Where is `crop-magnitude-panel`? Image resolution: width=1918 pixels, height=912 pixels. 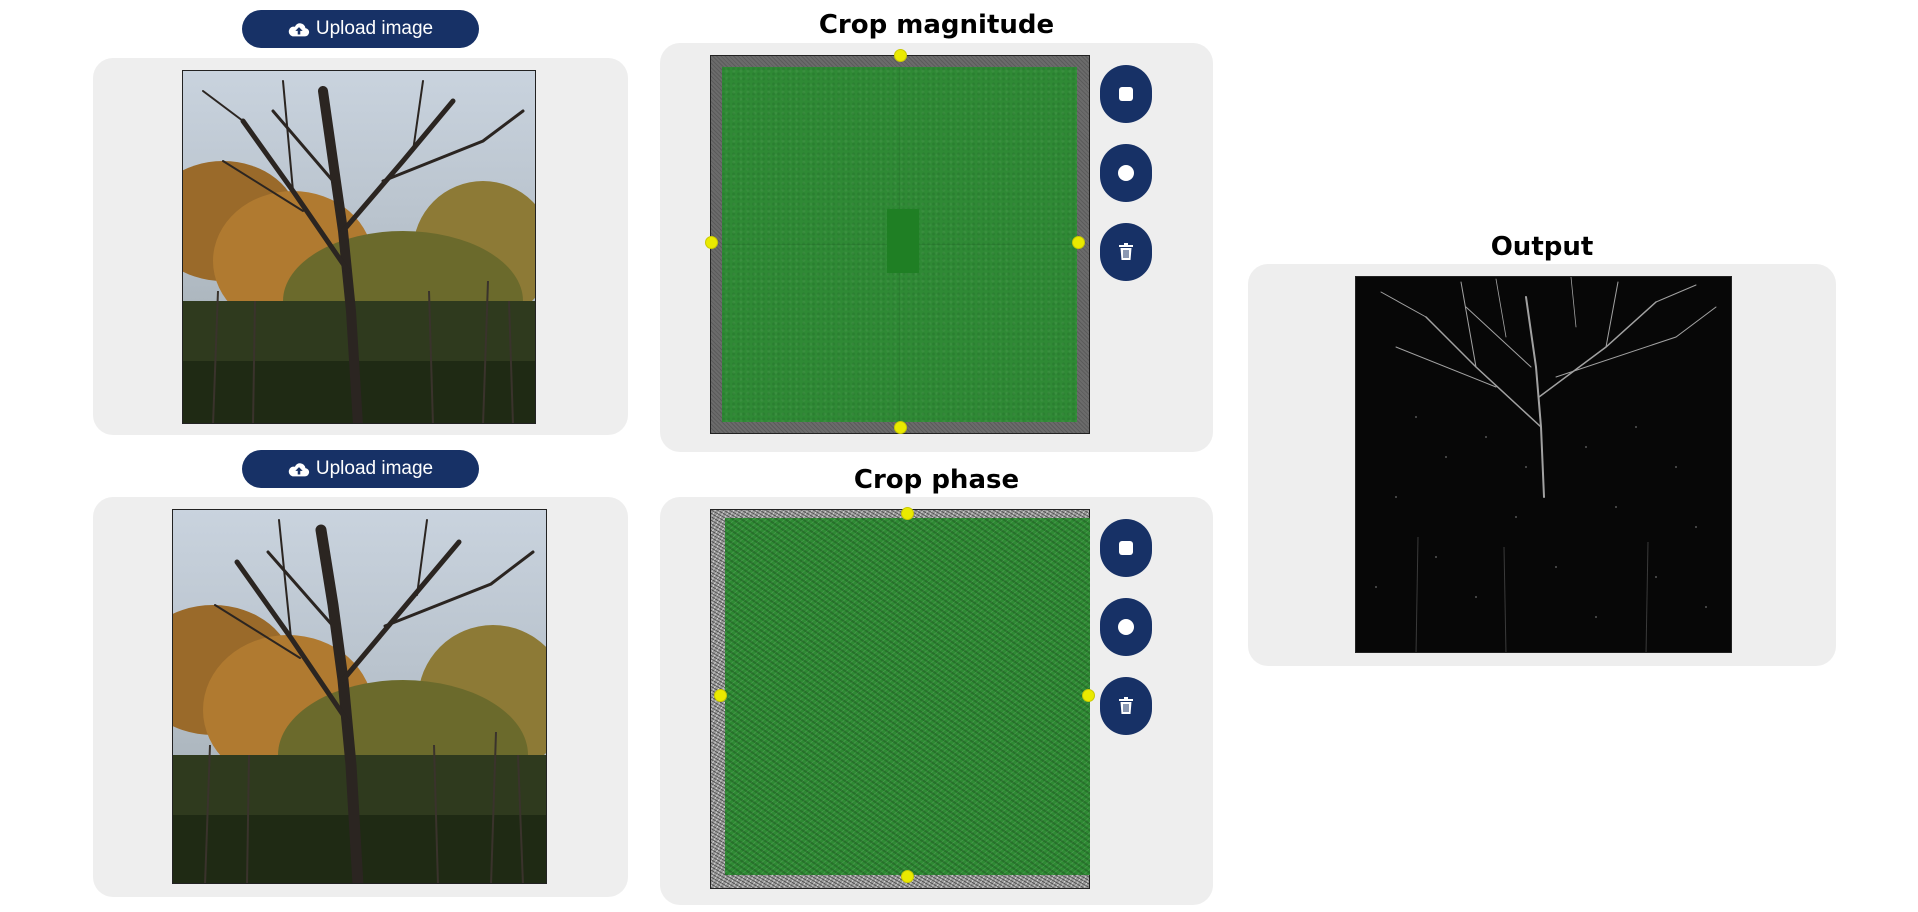
crop-magnitude-panel is located at coordinates (936, 247).